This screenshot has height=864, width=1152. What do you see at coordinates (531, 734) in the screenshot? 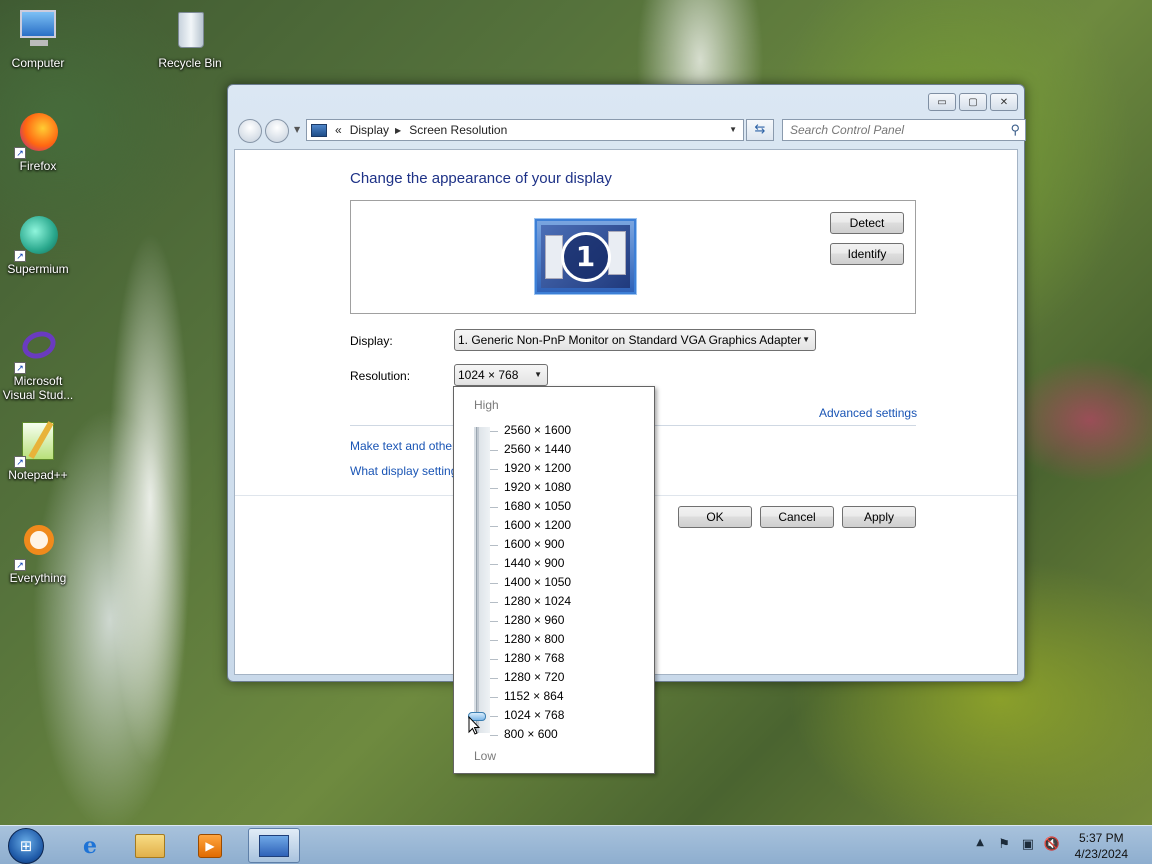
I see `resolution-option: 800 × 600` at bounding box center [531, 734].